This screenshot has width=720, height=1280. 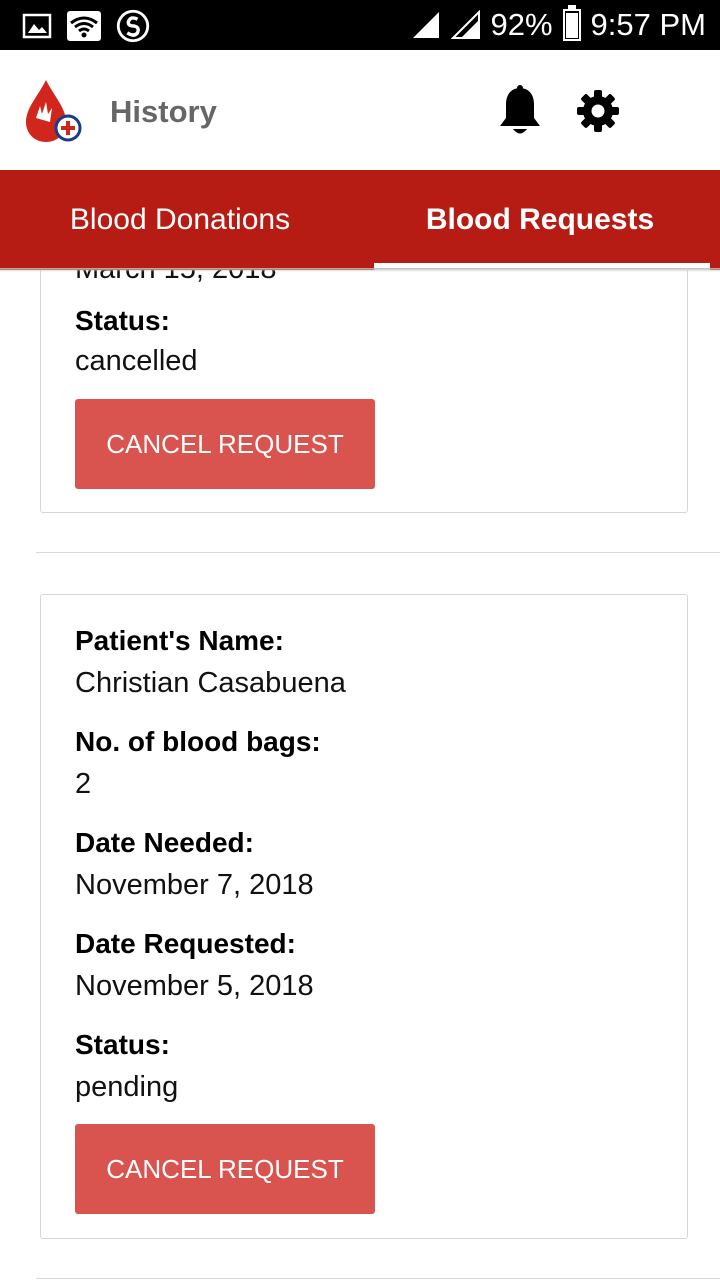 What do you see at coordinates (210, 683) in the screenshot?
I see `patient-name-value: Christian Casabuena` at bounding box center [210, 683].